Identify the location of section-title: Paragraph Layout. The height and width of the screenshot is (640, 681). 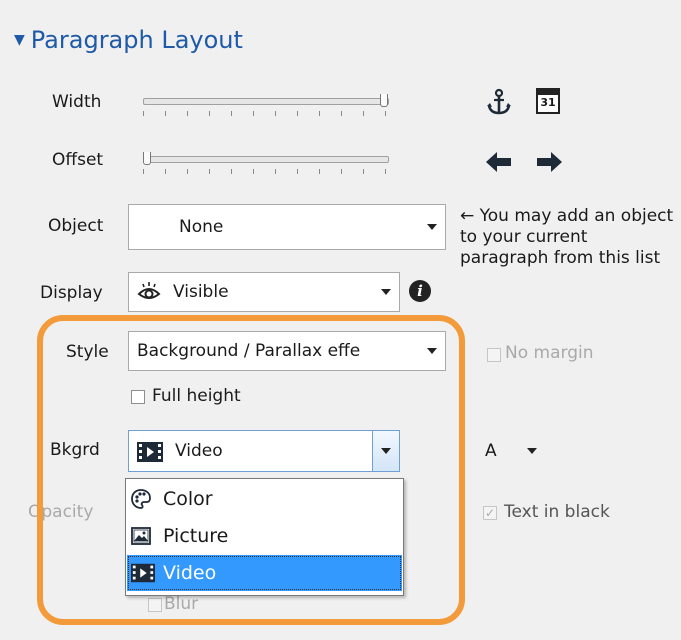
(136, 40).